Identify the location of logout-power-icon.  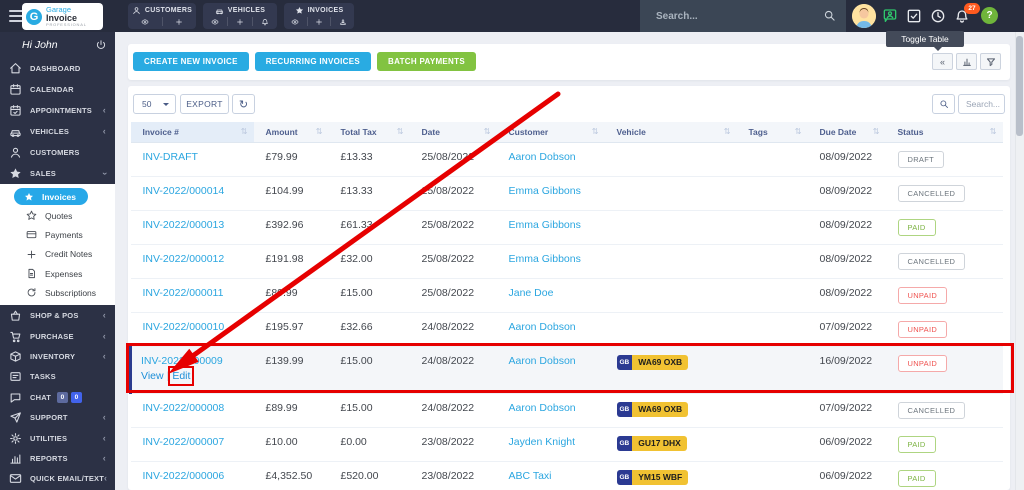
(101, 45).